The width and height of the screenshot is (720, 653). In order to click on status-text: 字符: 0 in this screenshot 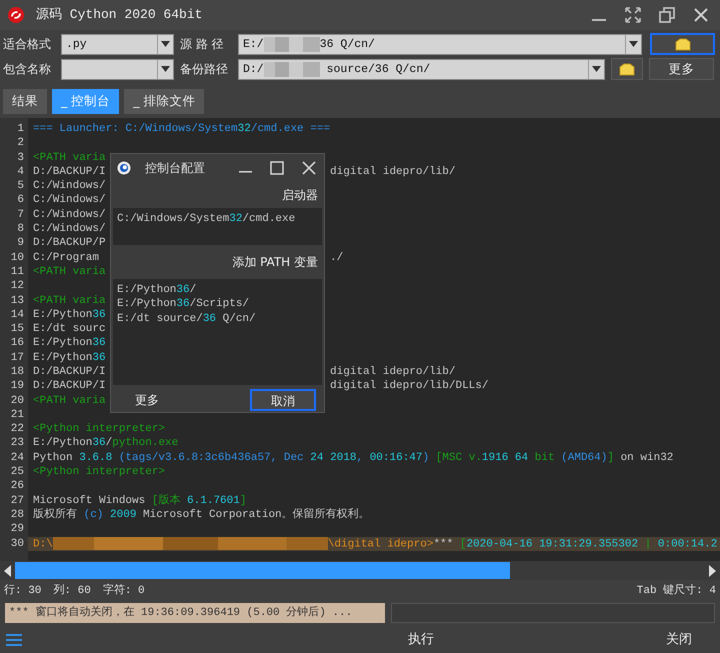, I will do `click(123, 590)`.